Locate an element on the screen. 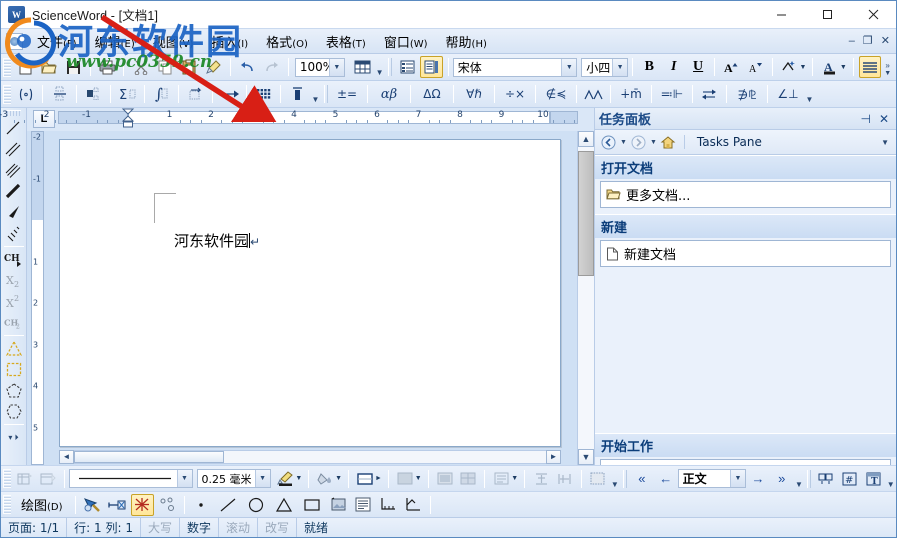  ellipse-tool-icon is located at coordinates (256, 505).